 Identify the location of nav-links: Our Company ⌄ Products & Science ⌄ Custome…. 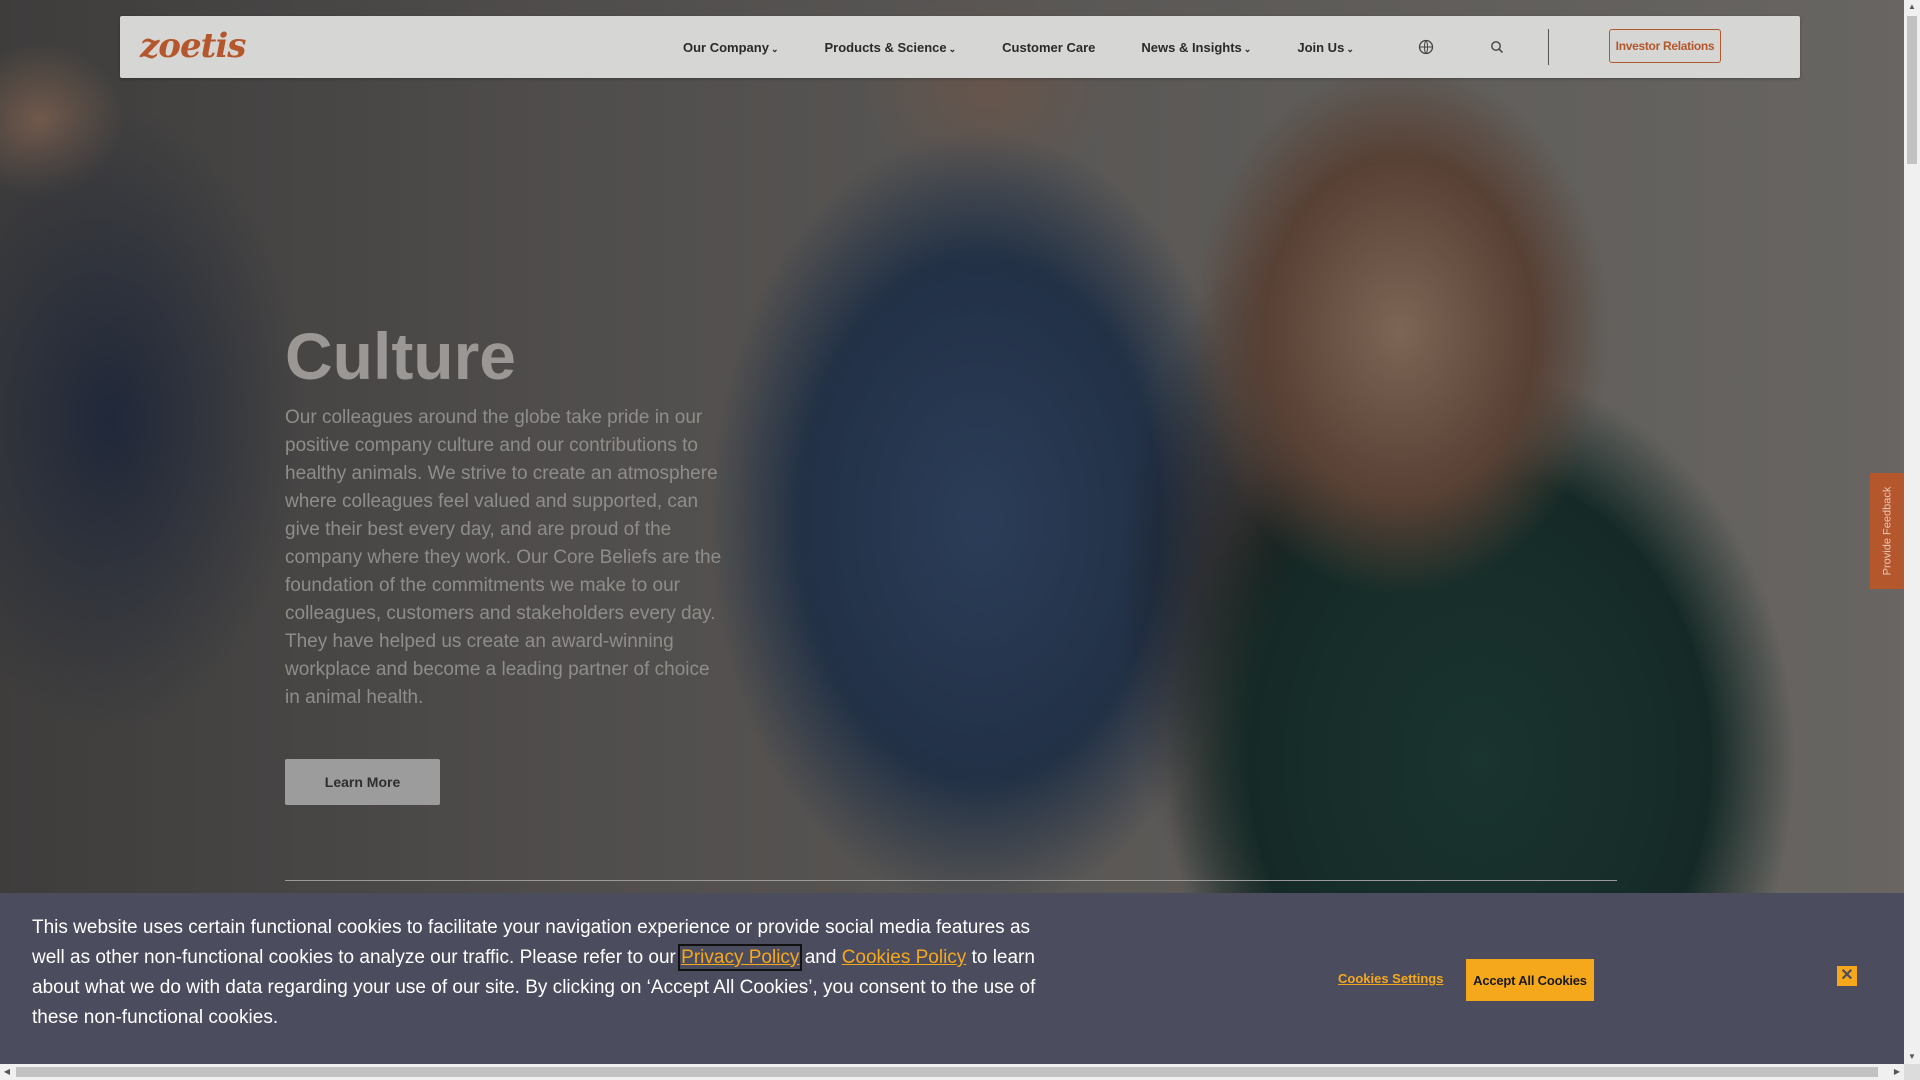
(1041, 47).